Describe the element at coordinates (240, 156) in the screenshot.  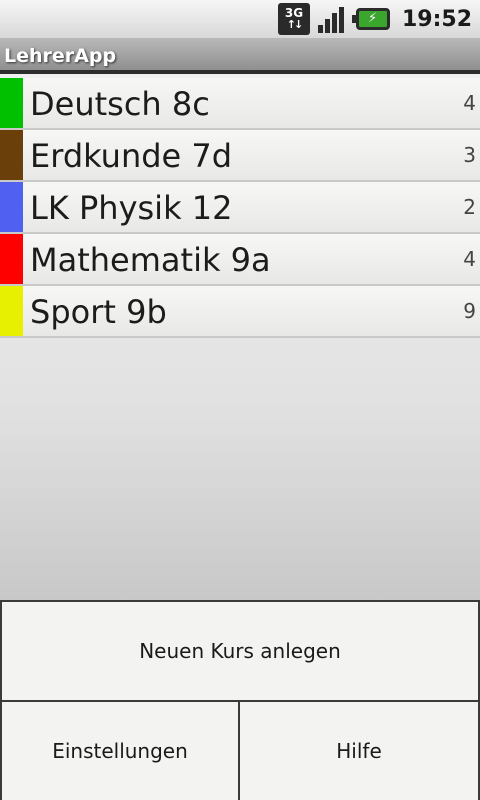
I see `course-item: Erdkunde 7d 3` at that location.